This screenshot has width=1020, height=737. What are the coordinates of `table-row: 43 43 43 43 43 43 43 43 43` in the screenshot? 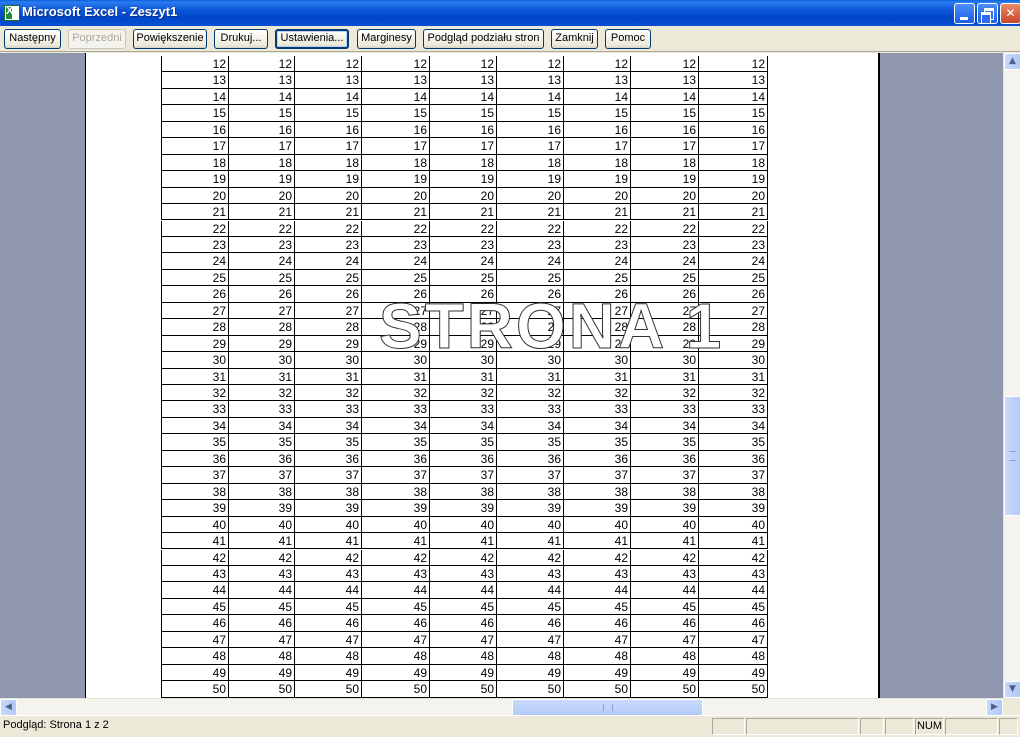 It's located at (464, 574).